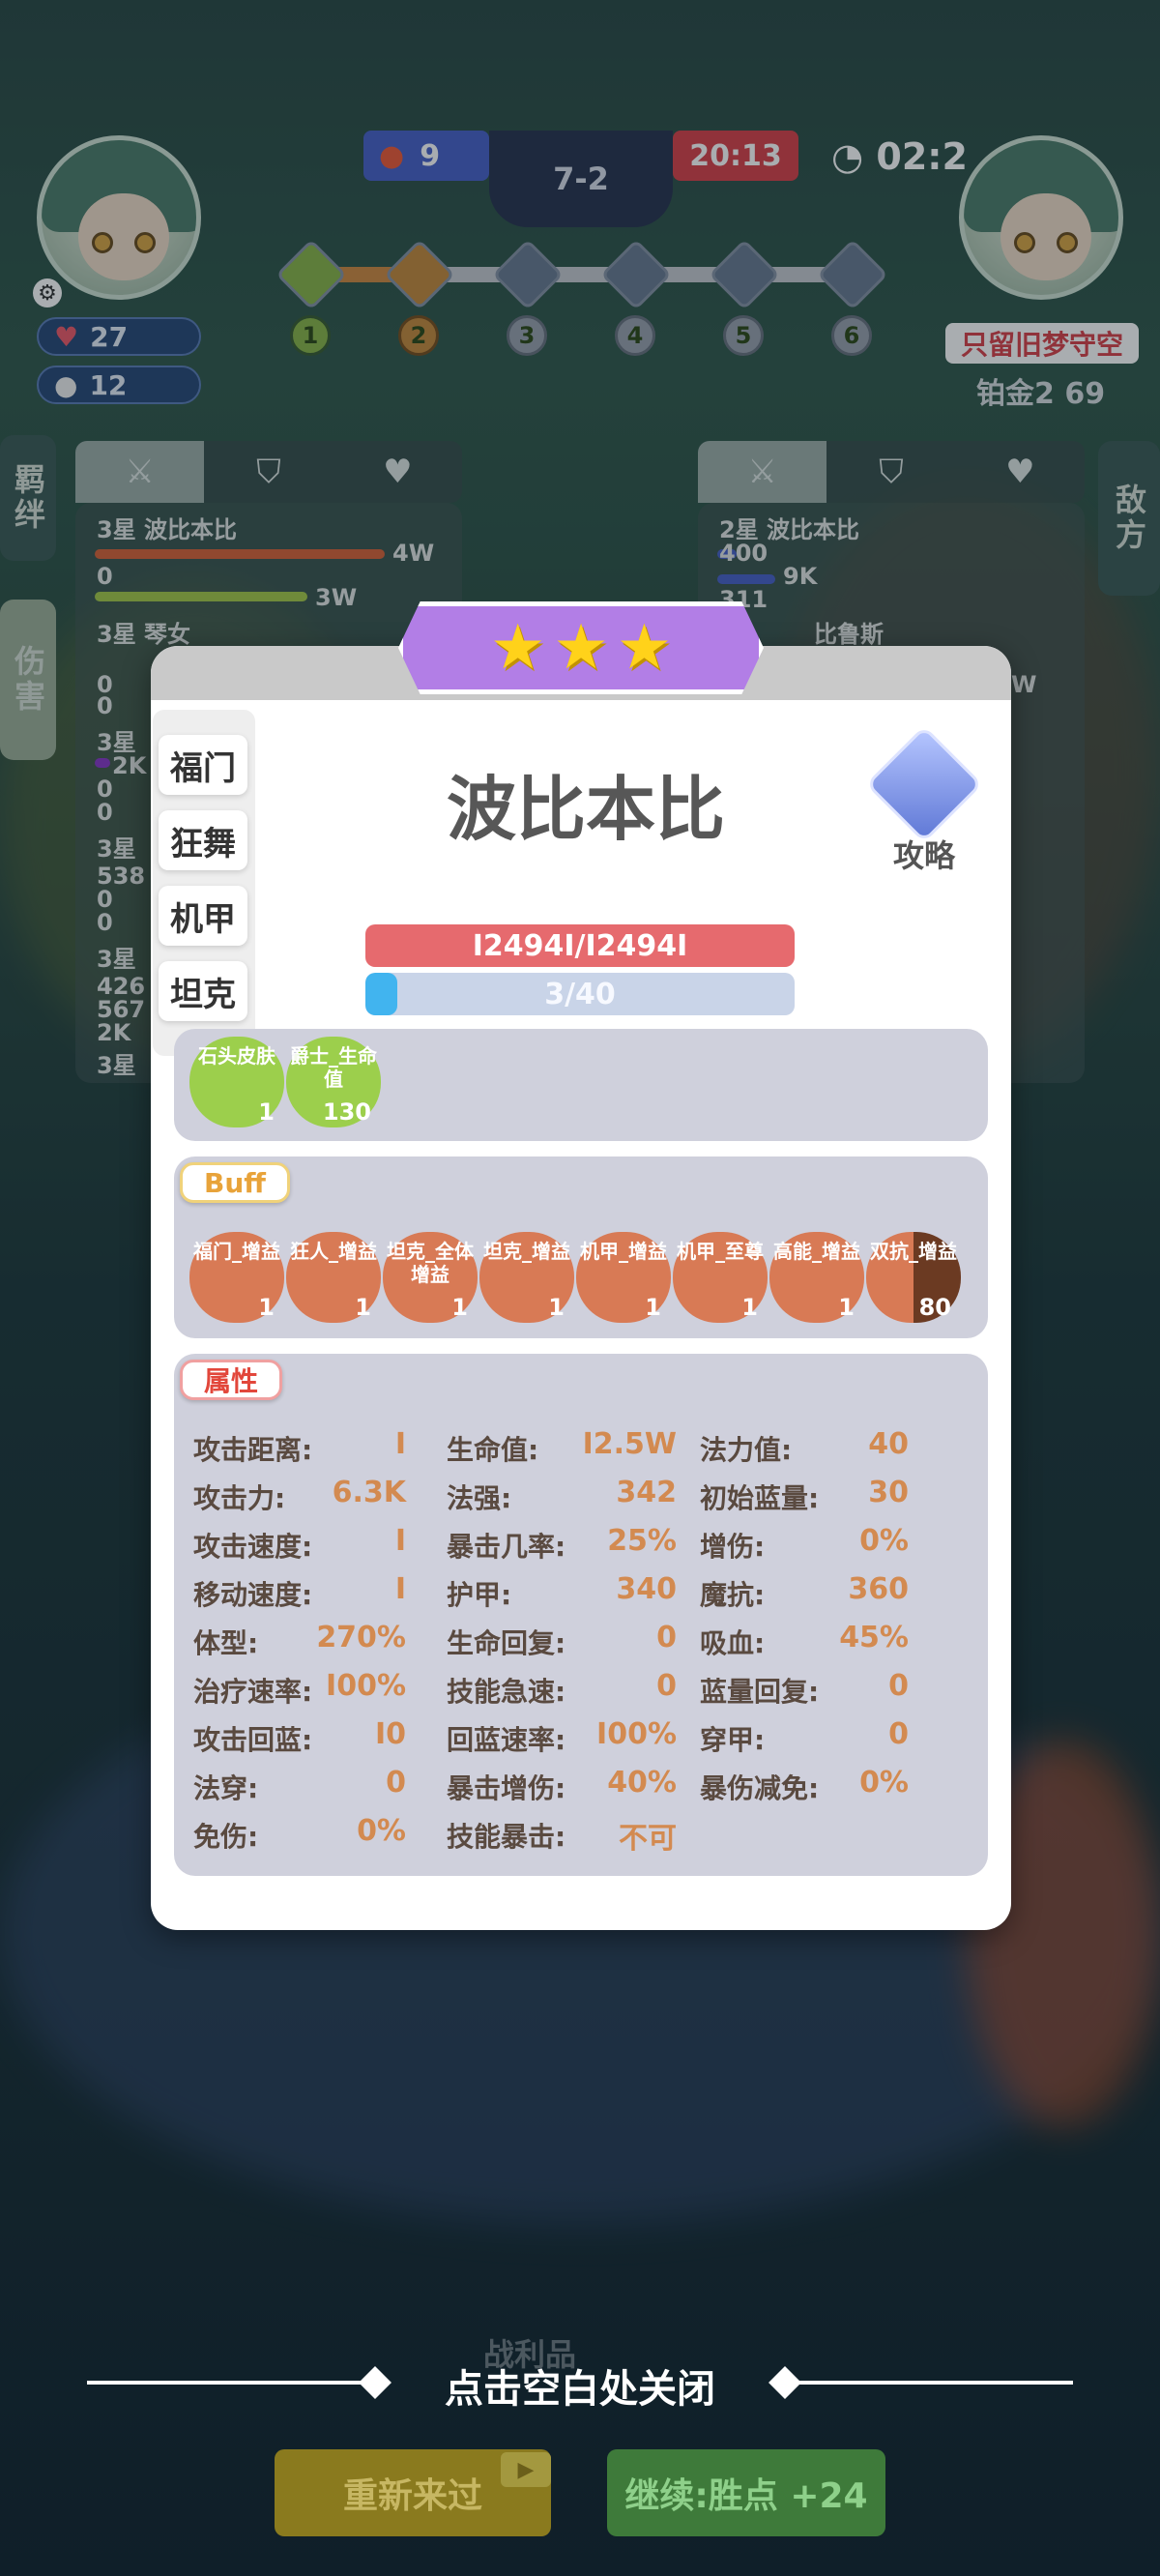 Image resolution: width=1160 pixels, height=2576 pixels. I want to click on buff-orb: 福门_增益 1, so click(236, 1277).